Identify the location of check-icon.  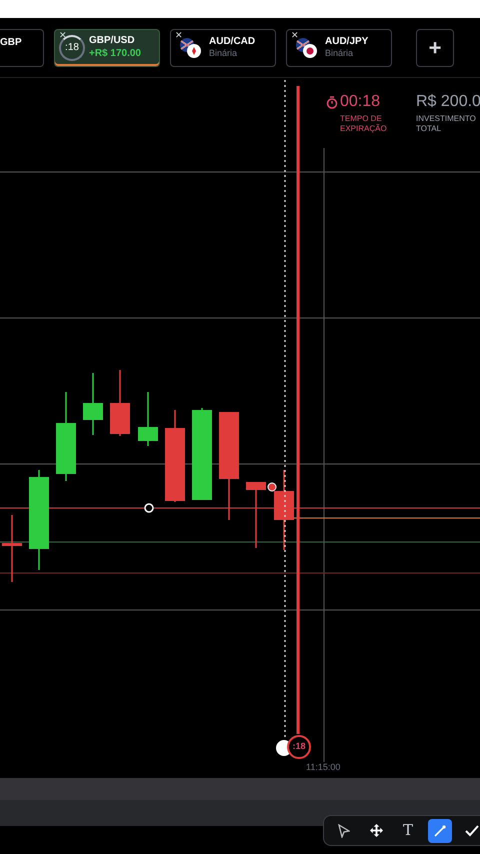
(472, 830).